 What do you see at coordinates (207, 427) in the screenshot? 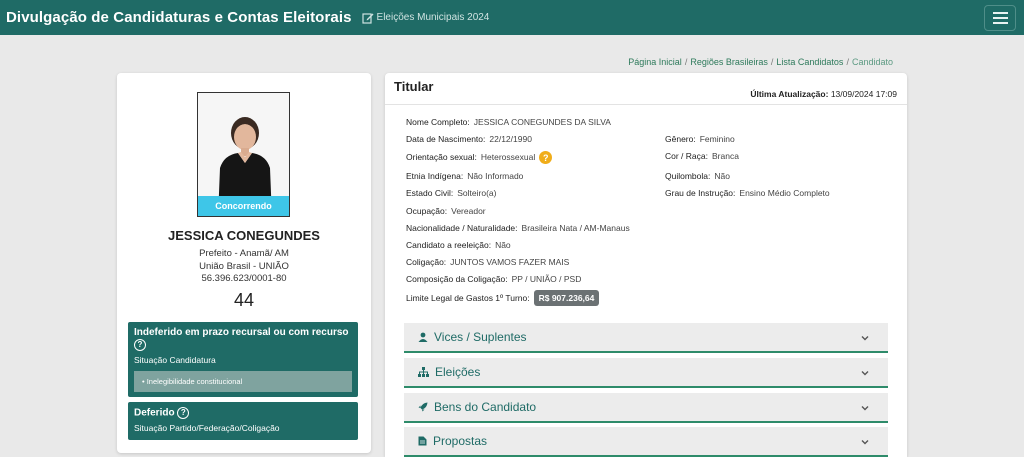
I see `party-status-label: Situação Partido/Federação/Coligação` at bounding box center [207, 427].